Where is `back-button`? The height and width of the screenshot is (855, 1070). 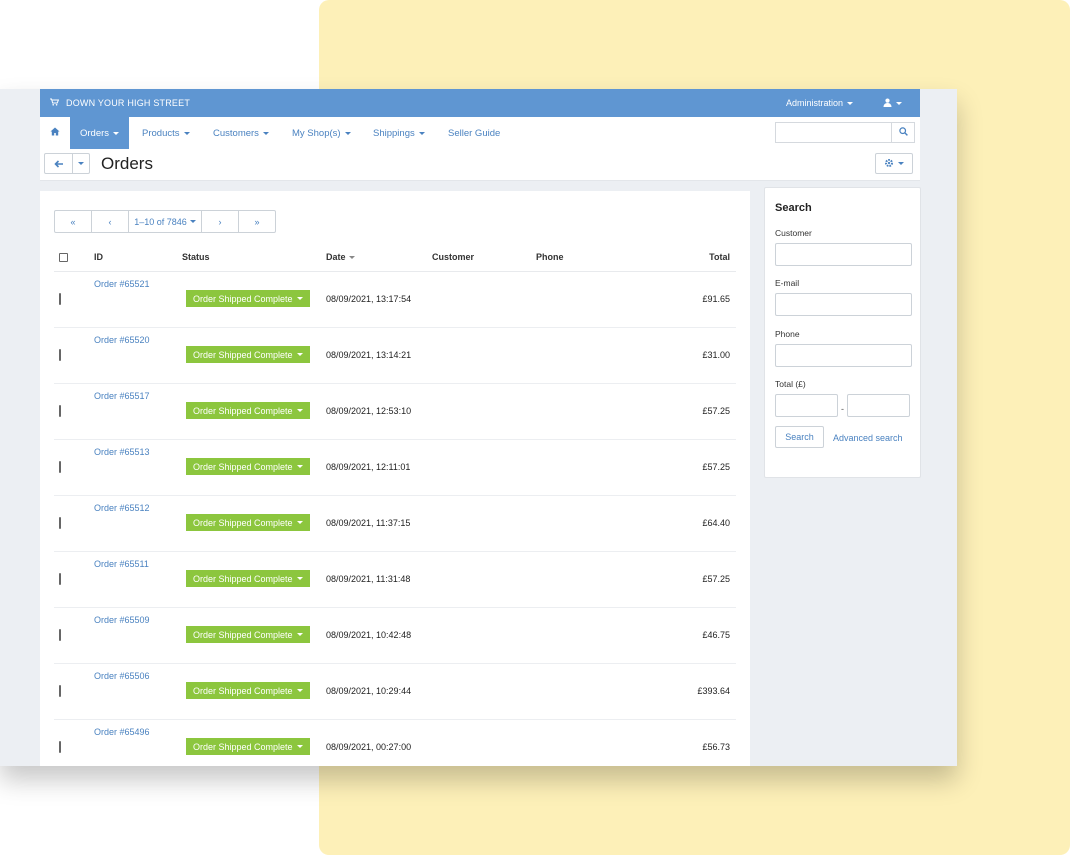 back-button is located at coordinates (59, 163).